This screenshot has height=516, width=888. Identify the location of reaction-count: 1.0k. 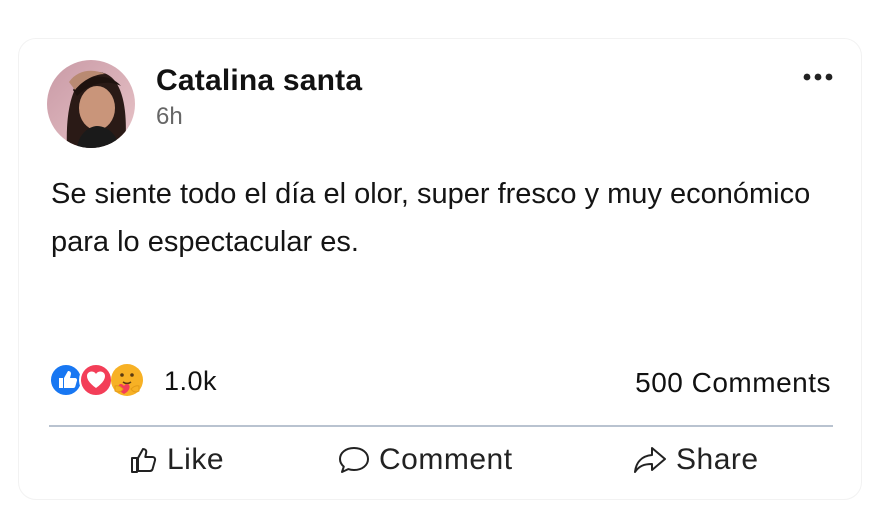
(190, 381).